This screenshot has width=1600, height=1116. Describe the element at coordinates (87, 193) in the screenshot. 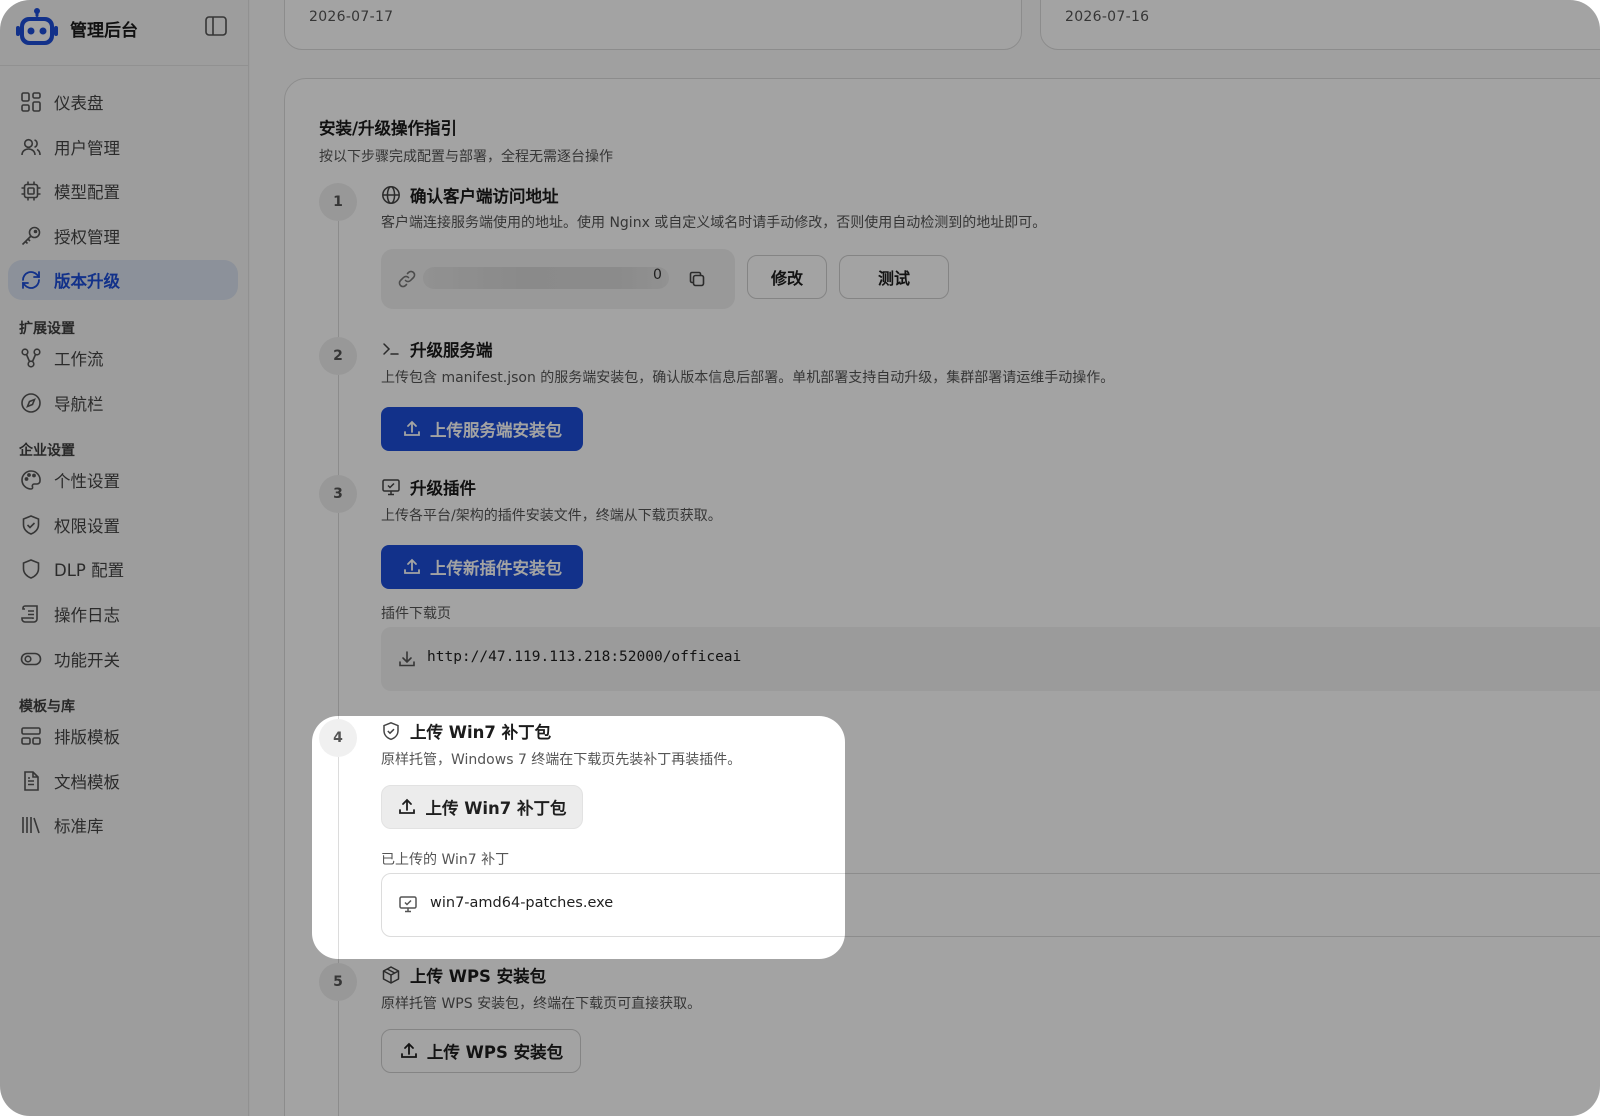

I see `sidebar-item-label: 模型配置` at that location.